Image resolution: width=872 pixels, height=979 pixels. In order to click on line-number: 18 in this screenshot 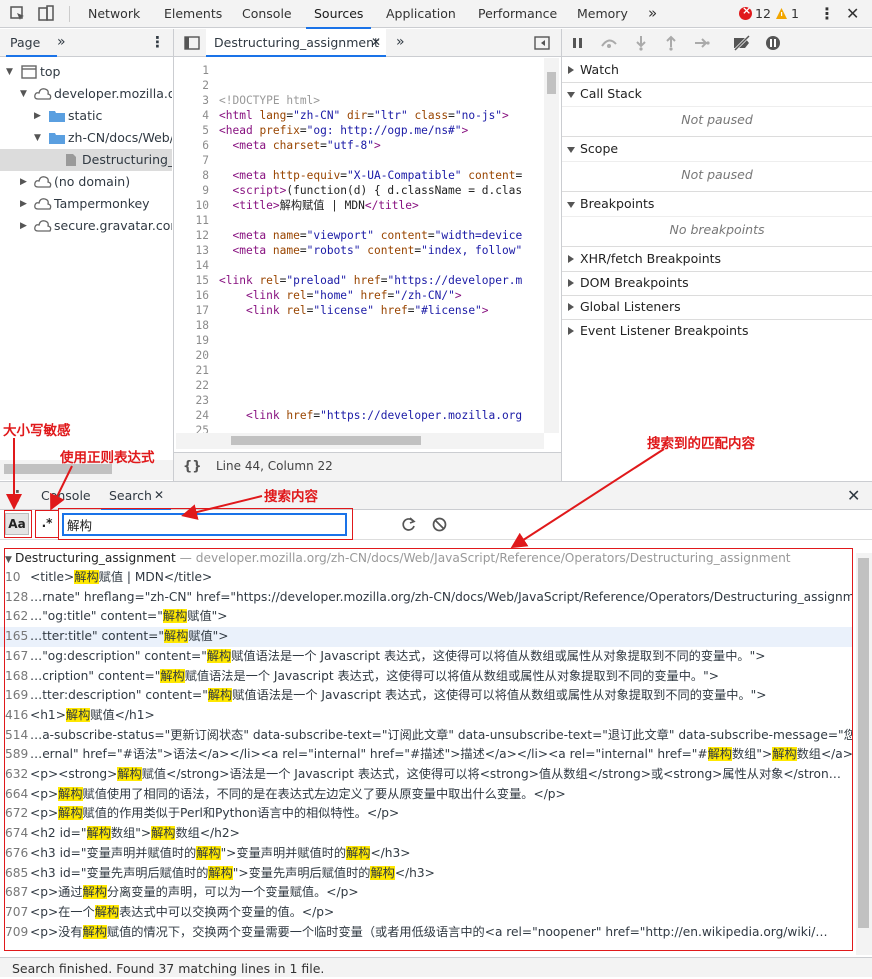, I will do `click(192, 325)`.